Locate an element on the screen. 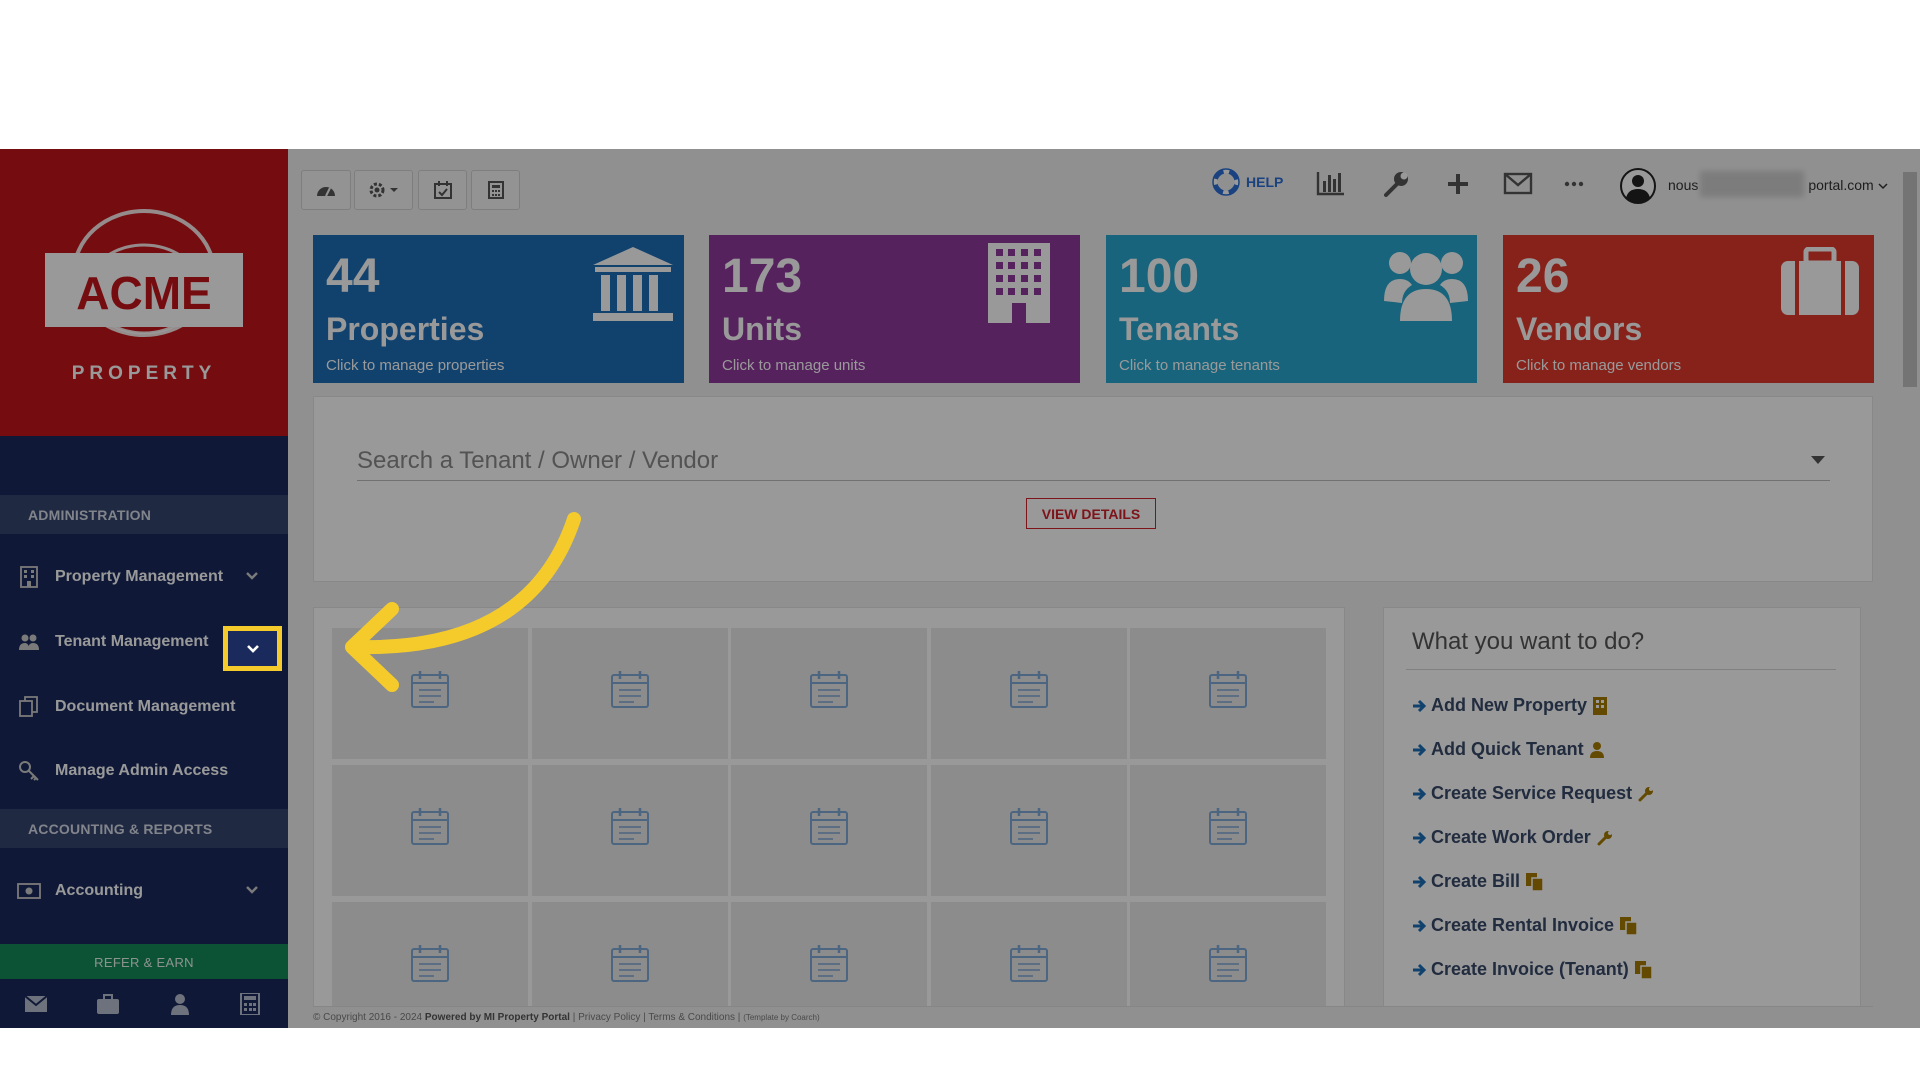 The image size is (1920, 1080). tenant-management-expand-button is located at coordinates (252, 648).